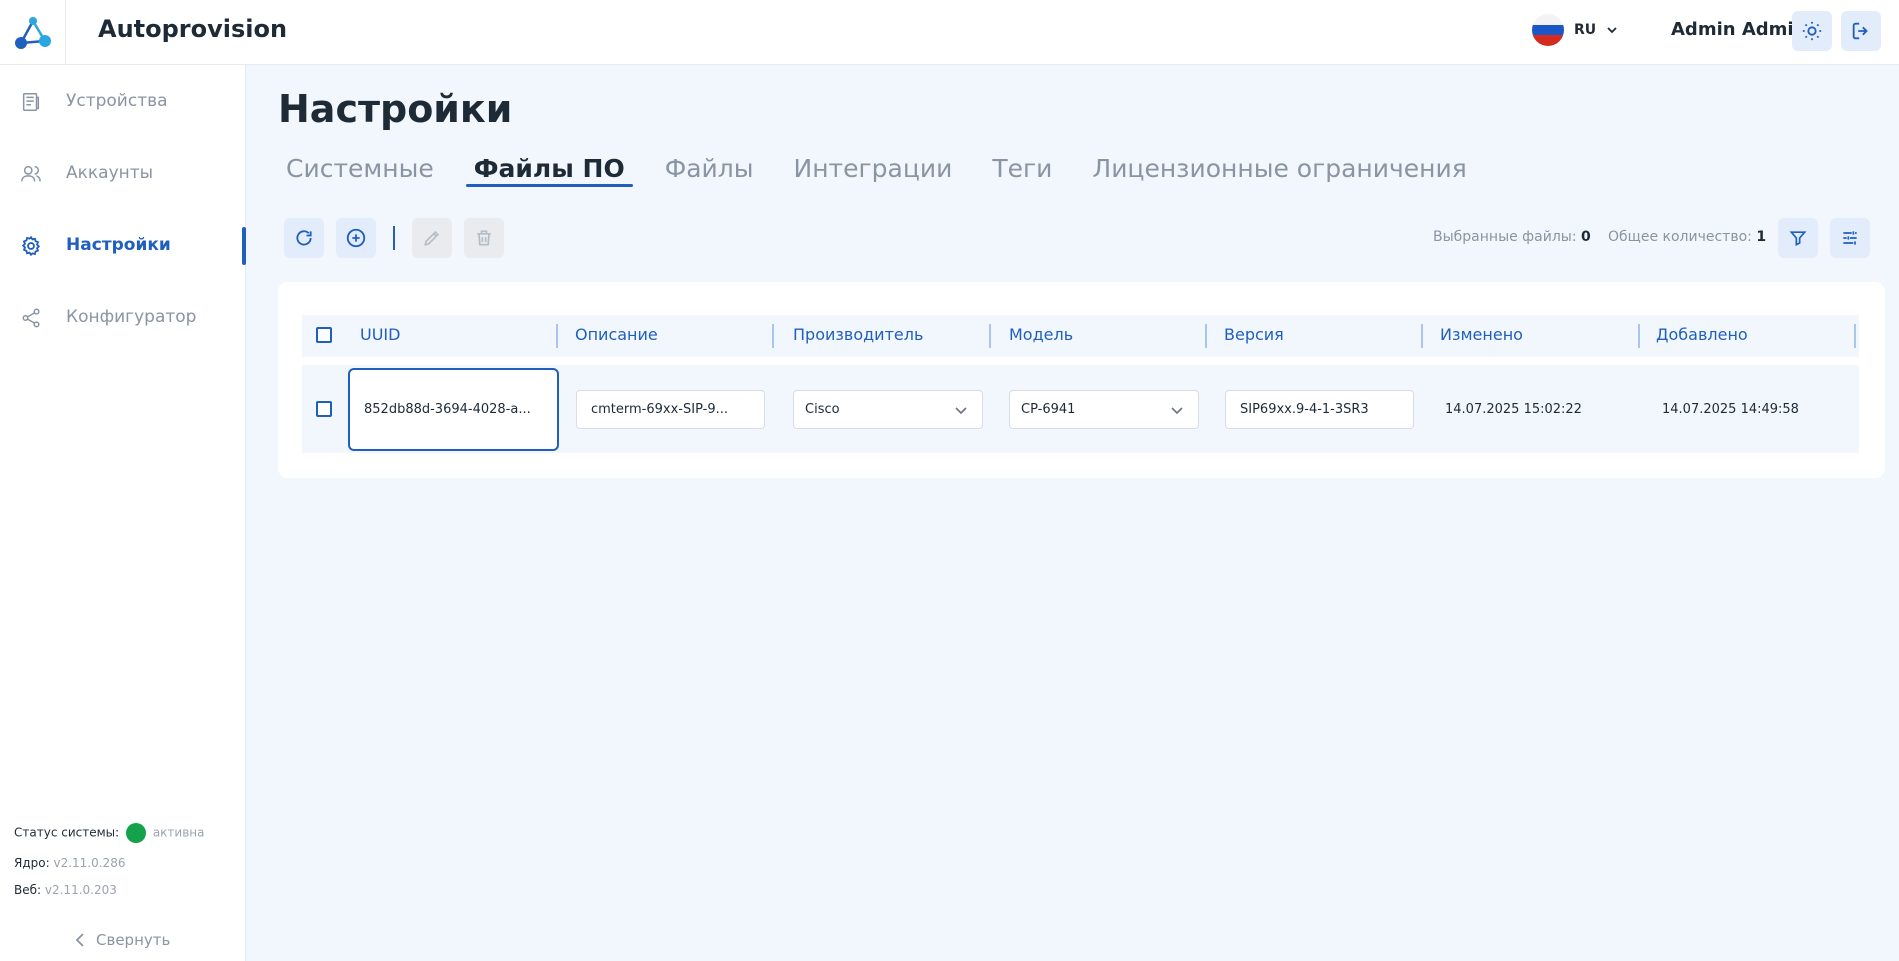 This screenshot has height=961, width=1899. Describe the element at coordinates (67, 832) in the screenshot. I see `system-status-label: Статус системы:` at that location.